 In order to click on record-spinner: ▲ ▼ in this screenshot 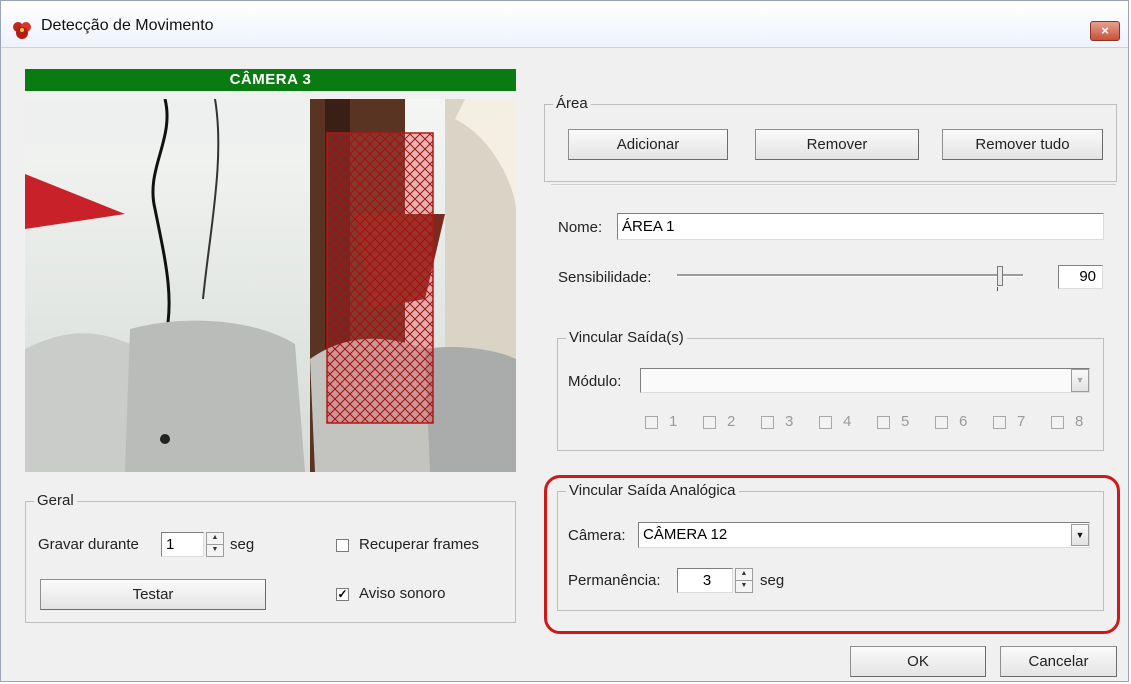, I will do `click(215, 544)`.